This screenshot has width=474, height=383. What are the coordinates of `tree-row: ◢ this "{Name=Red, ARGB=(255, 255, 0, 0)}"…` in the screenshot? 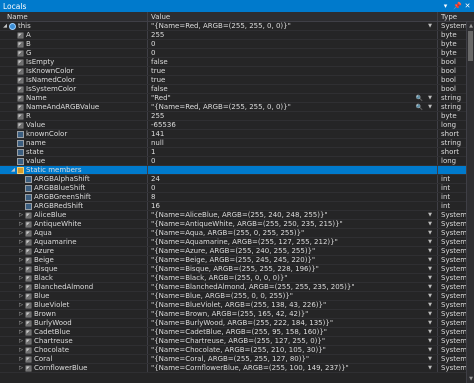 It's located at (233, 26).